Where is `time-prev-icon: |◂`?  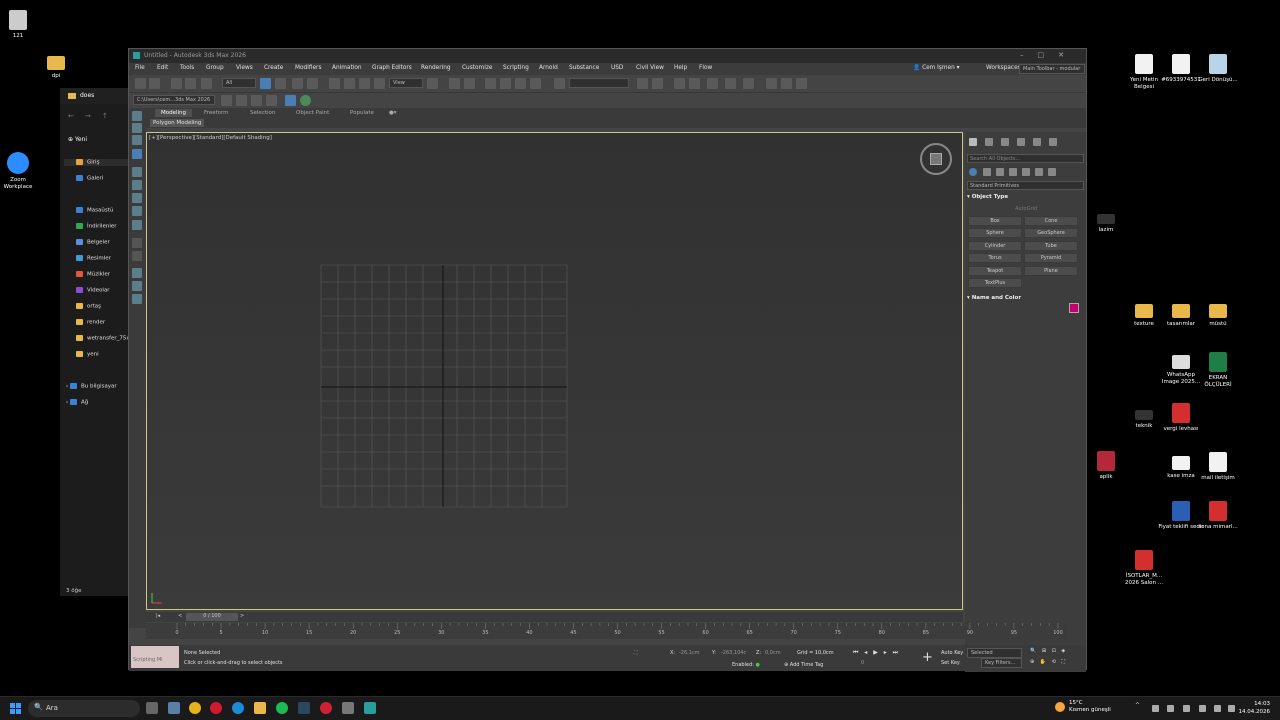 time-prev-icon: |◂ is located at coordinates (158, 616).